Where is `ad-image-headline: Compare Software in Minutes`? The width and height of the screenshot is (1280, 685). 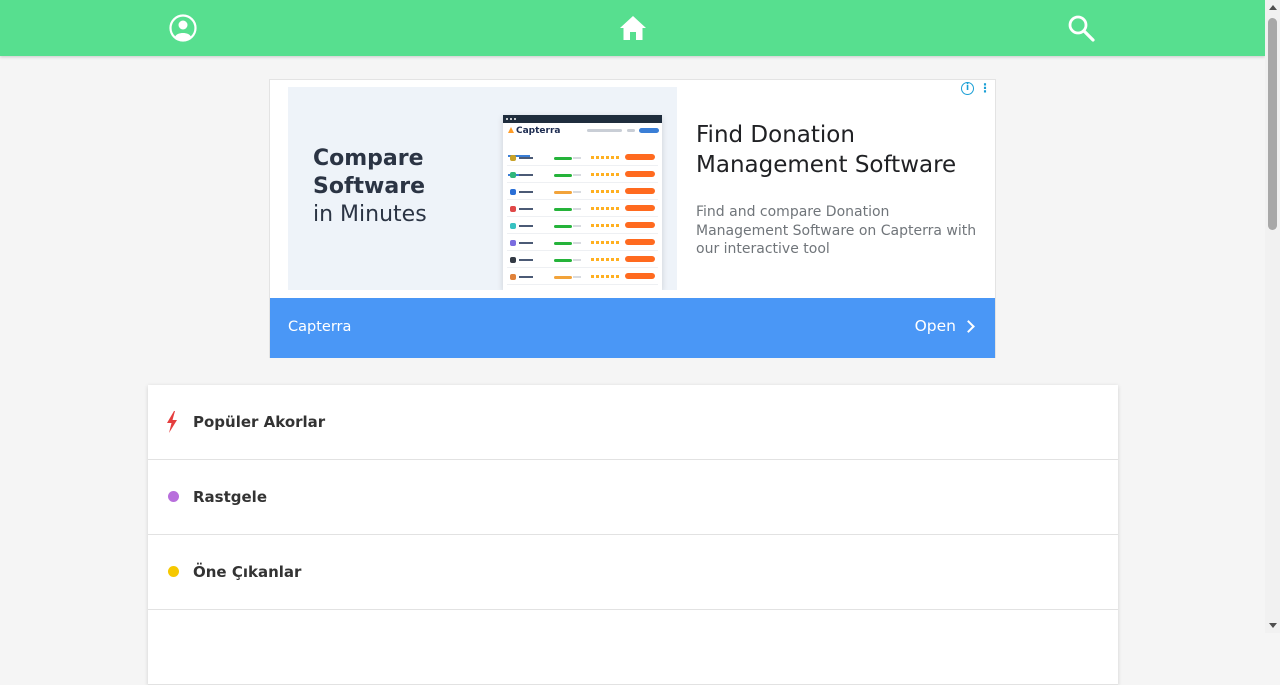
ad-image-headline: Compare Software in Minutes is located at coordinates (370, 187).